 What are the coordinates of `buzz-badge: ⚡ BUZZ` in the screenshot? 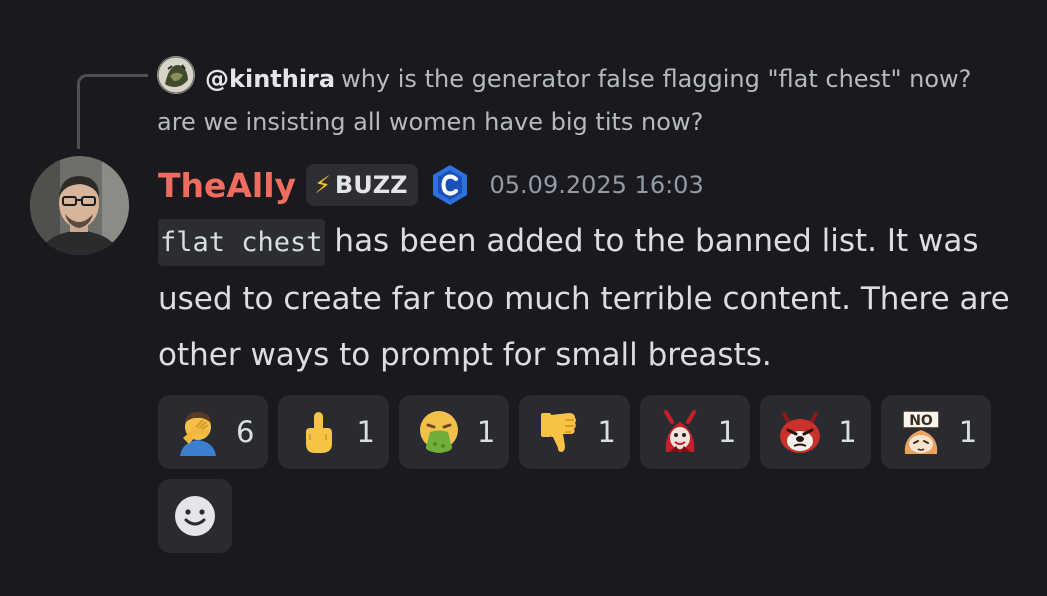 It's located at (362, 185).